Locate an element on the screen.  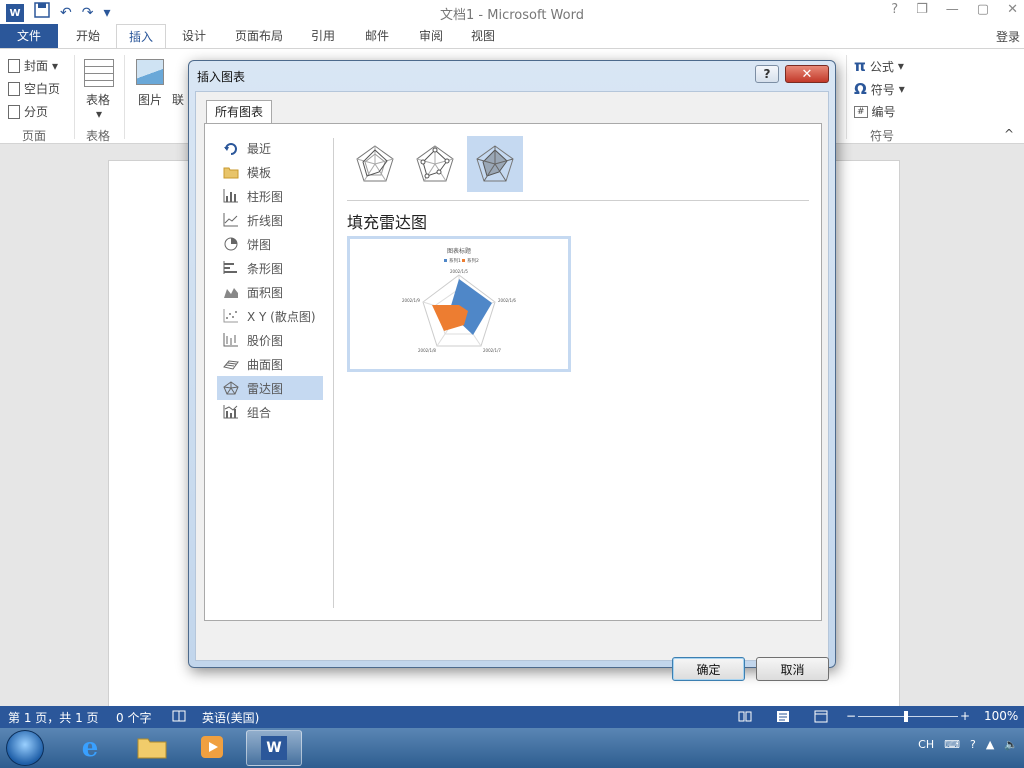
category-templates: 模板 is located at coordinates (270, 172).